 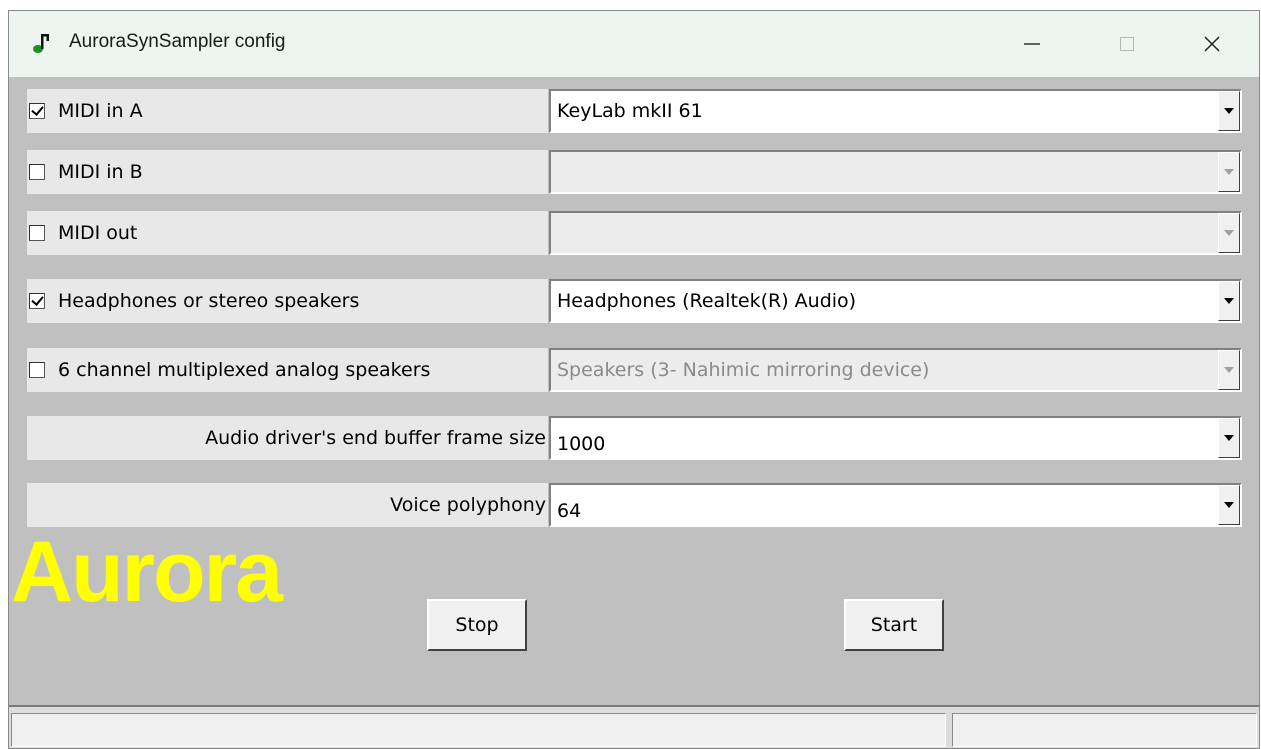 I want to click on headphones-row: Headphones or stereo speakers, so click(x=287, y=301).